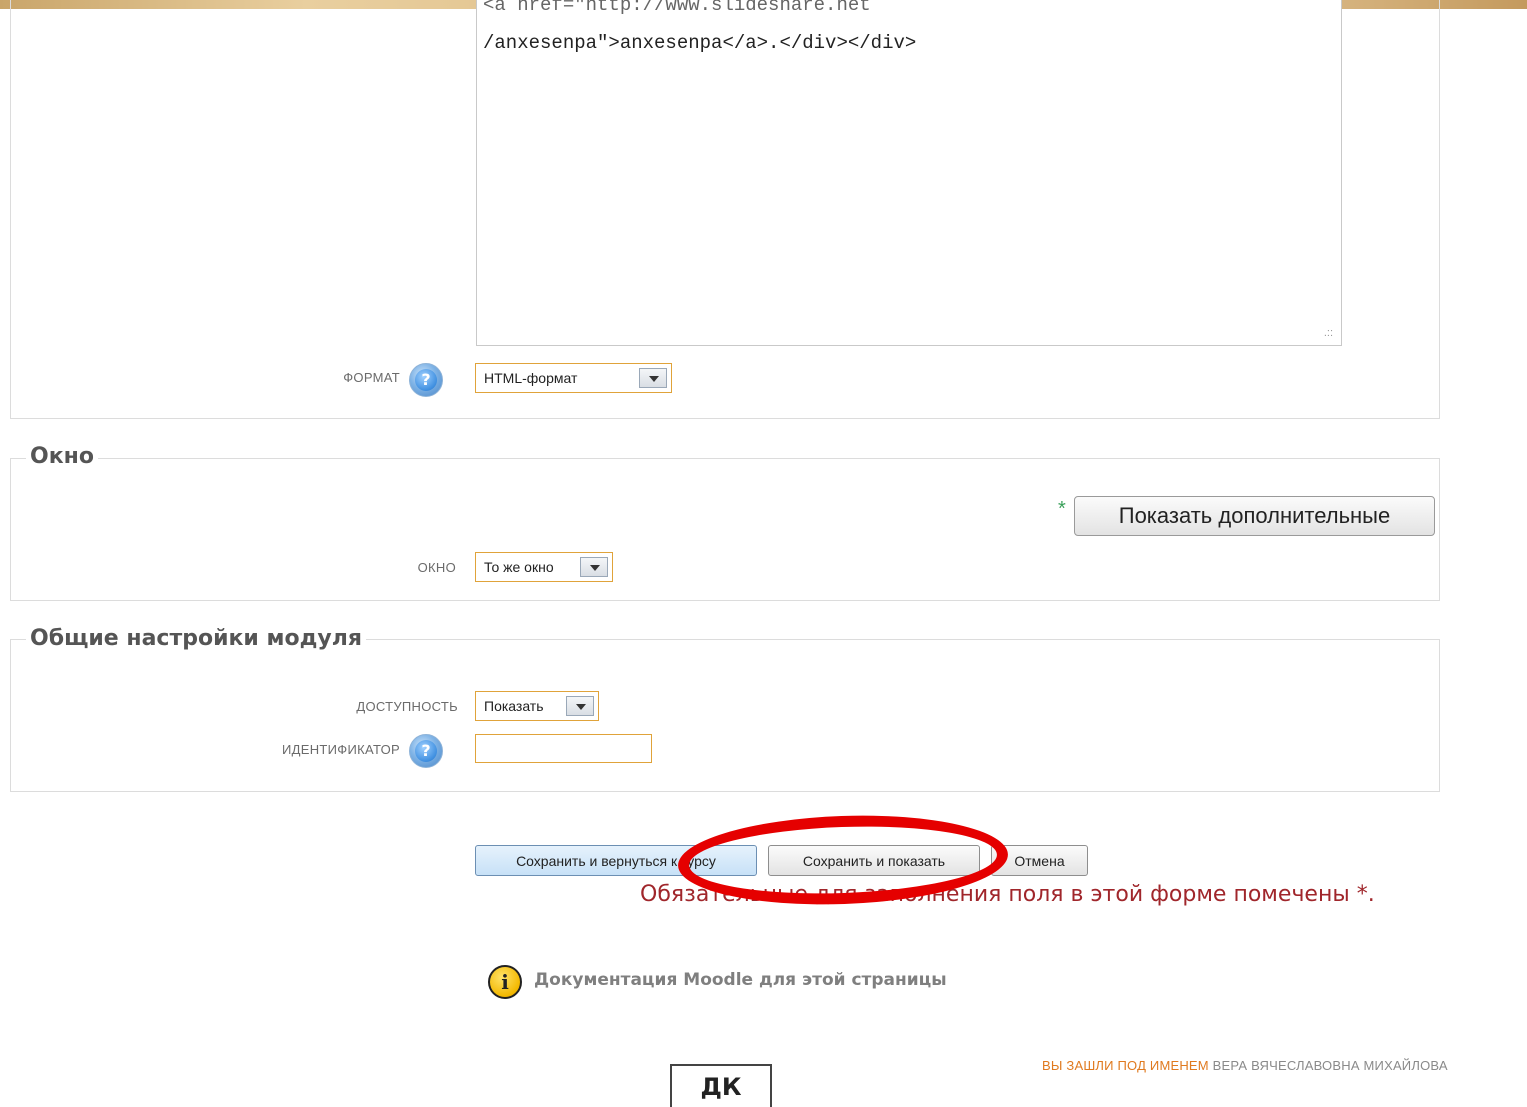 The height and width of the screenshot is (1107, 1527). Describe the element at coordinates (62, 456) in the screenshot. I see `window-legend: Окно` at that location.